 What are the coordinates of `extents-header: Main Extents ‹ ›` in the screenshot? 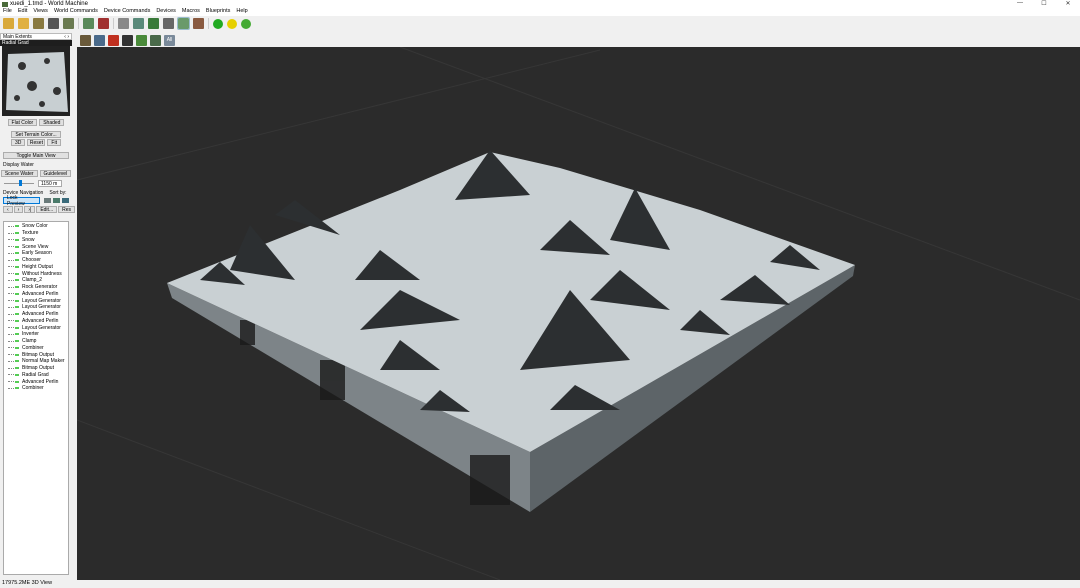 It's located at (36, 36).